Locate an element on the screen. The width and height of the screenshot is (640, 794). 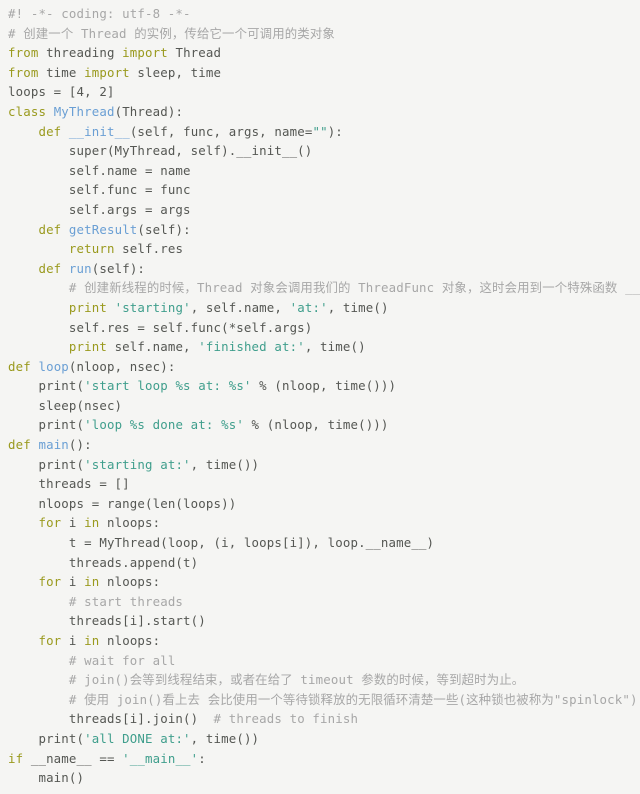
code-line: threads[i].join() # threads to finish is located at coordinates (324, 719).